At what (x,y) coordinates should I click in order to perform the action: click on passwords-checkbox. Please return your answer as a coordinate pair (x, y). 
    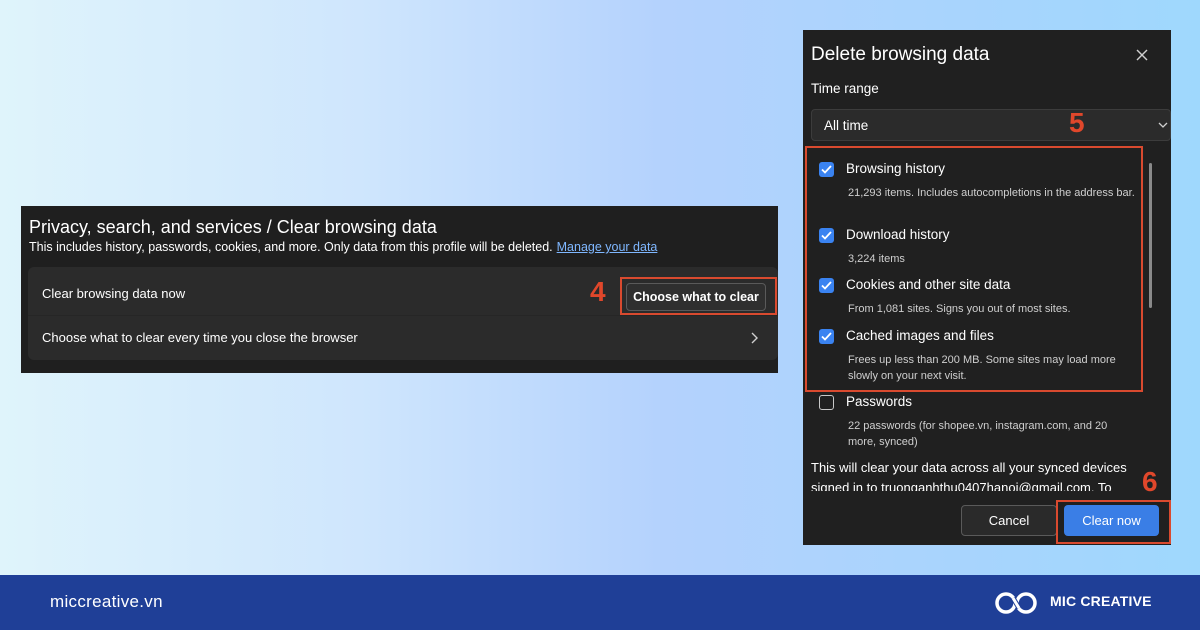
    Looking at the image, I should click on (826, 402).